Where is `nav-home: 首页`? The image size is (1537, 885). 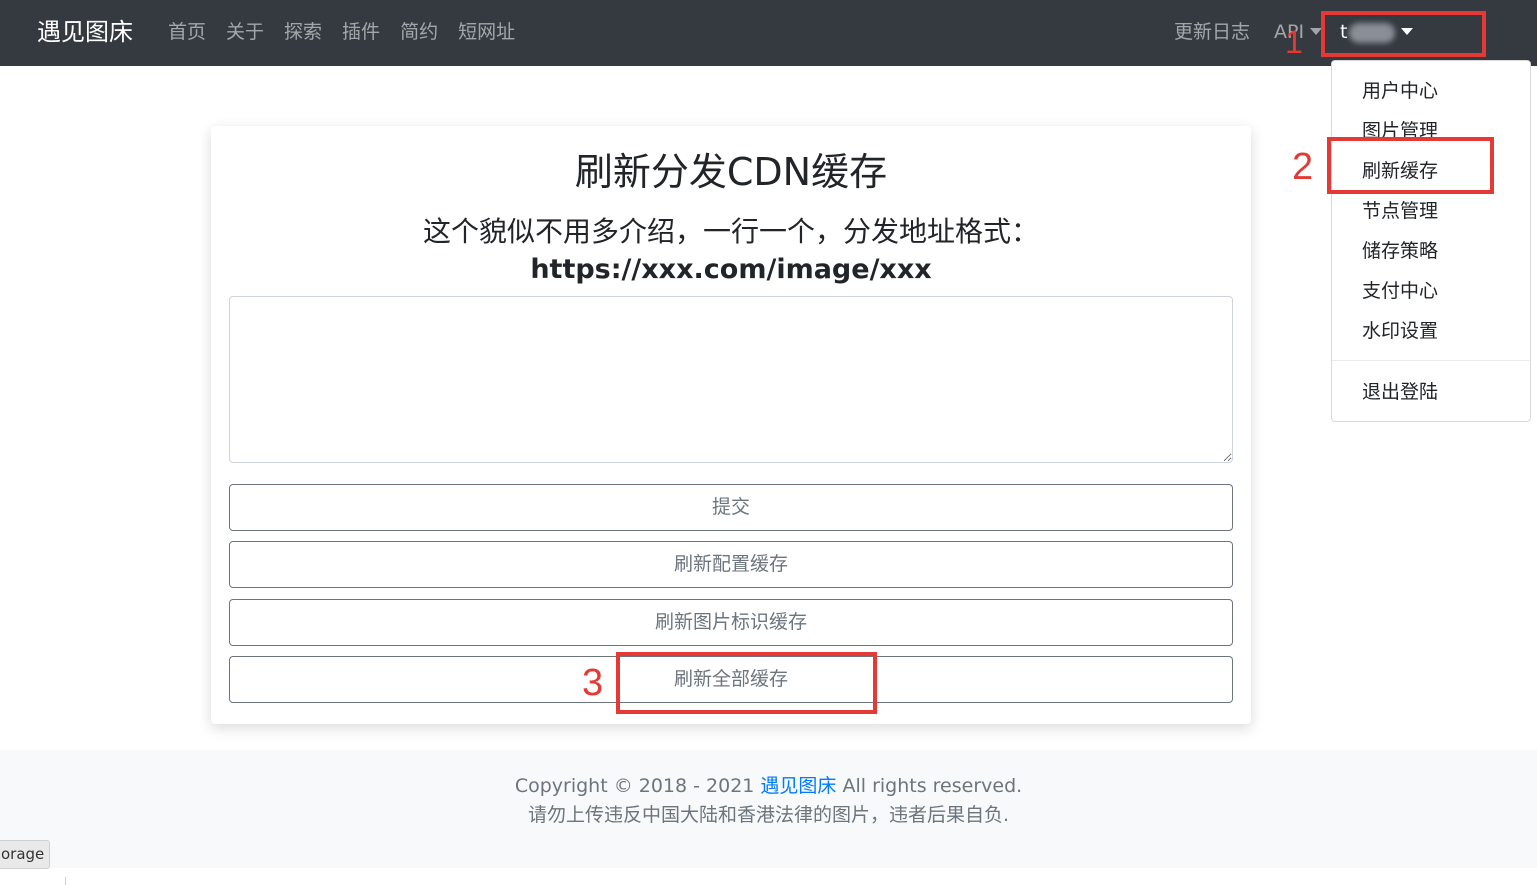 nav-home: 首页 is located at coordinates (187, 32).